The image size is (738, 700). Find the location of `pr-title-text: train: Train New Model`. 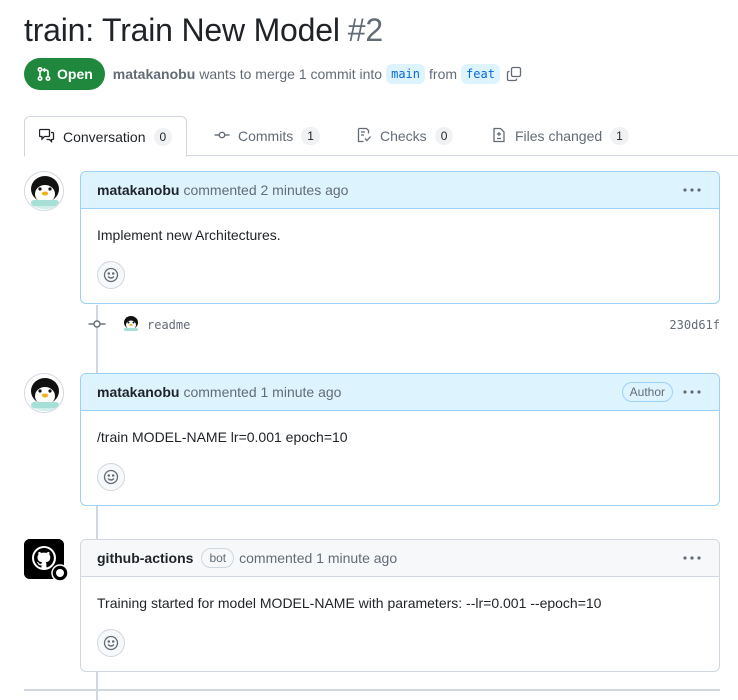

pr-title-text: train: Train New Model is located at coordinates (182, 30).